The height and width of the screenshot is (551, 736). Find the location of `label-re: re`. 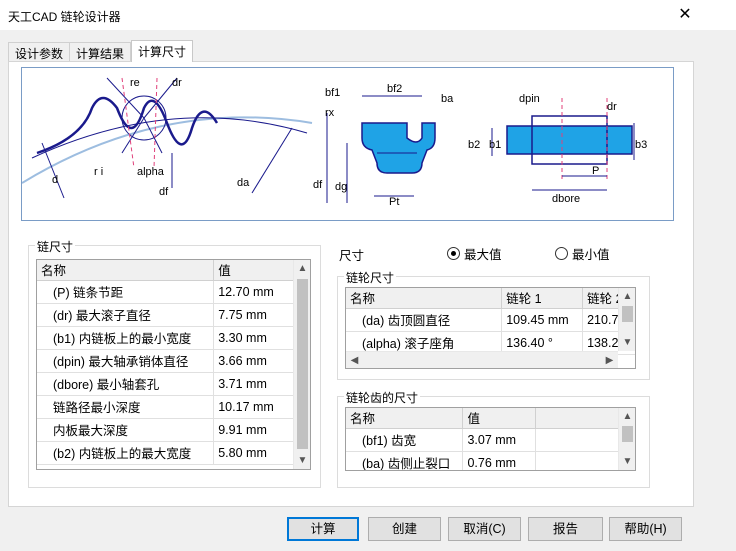

label-re: re is located at coordinates (135, 83).